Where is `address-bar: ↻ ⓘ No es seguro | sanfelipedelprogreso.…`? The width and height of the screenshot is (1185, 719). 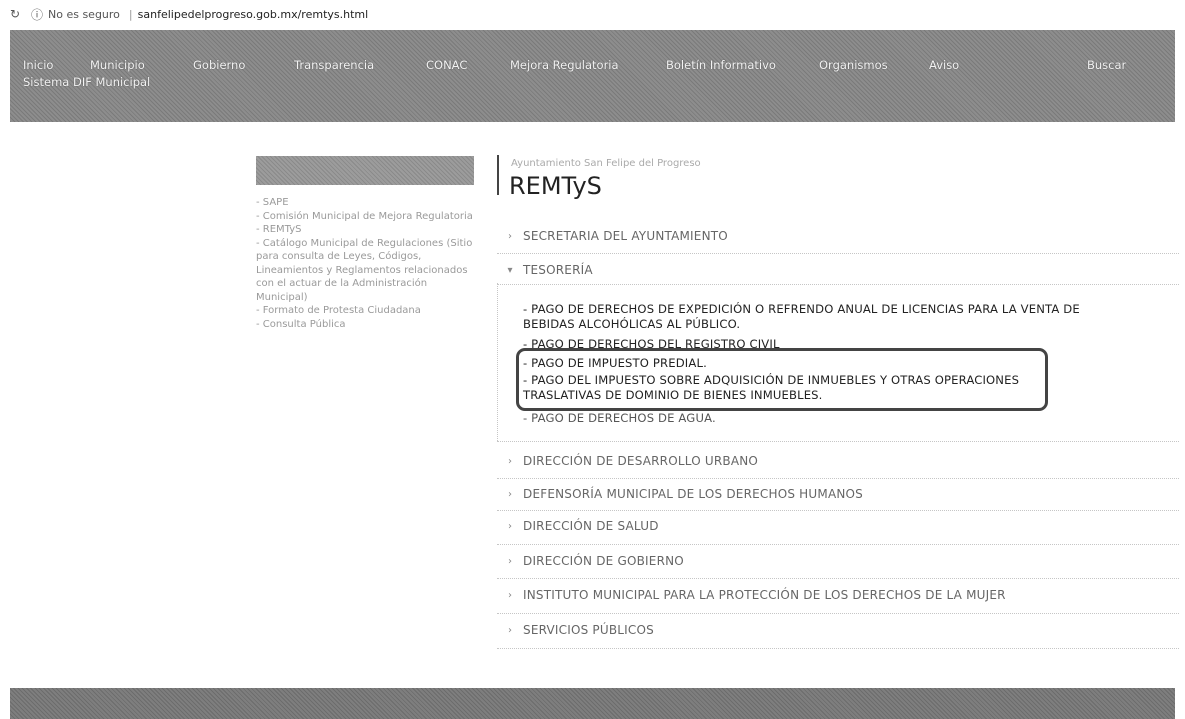 address-bar: ↻ ⓘ No es seguro | sanfelipedelprogreso.… is located at coordinates (592, 14).